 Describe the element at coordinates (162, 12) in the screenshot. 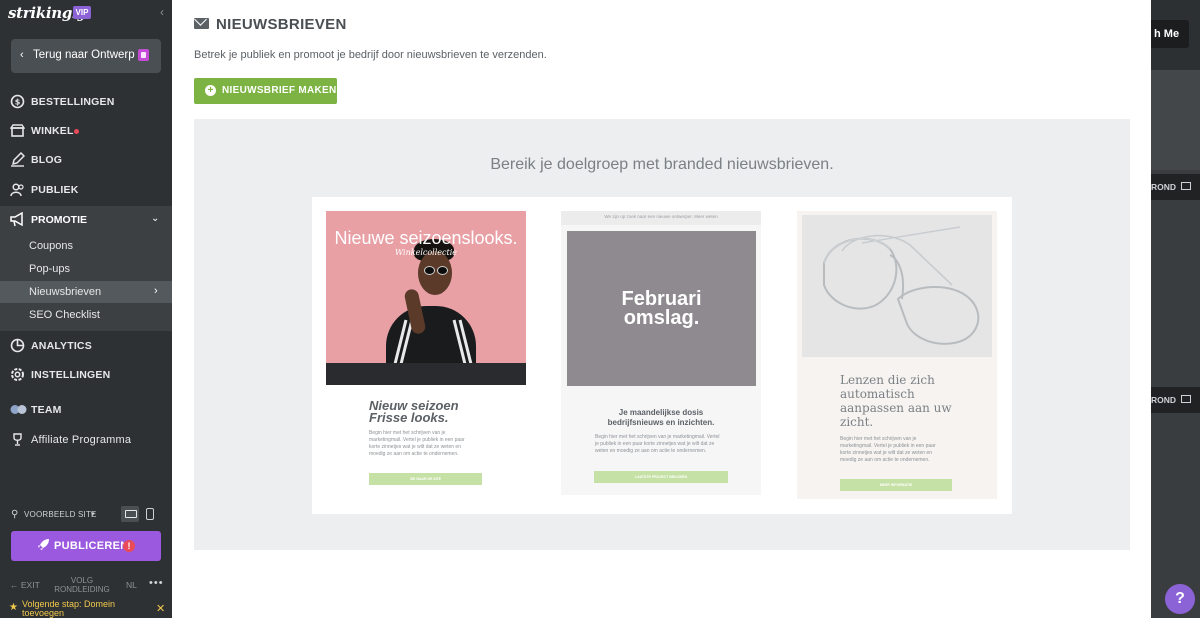

I see `collapse-sidebar-icon: ‹` at that location.